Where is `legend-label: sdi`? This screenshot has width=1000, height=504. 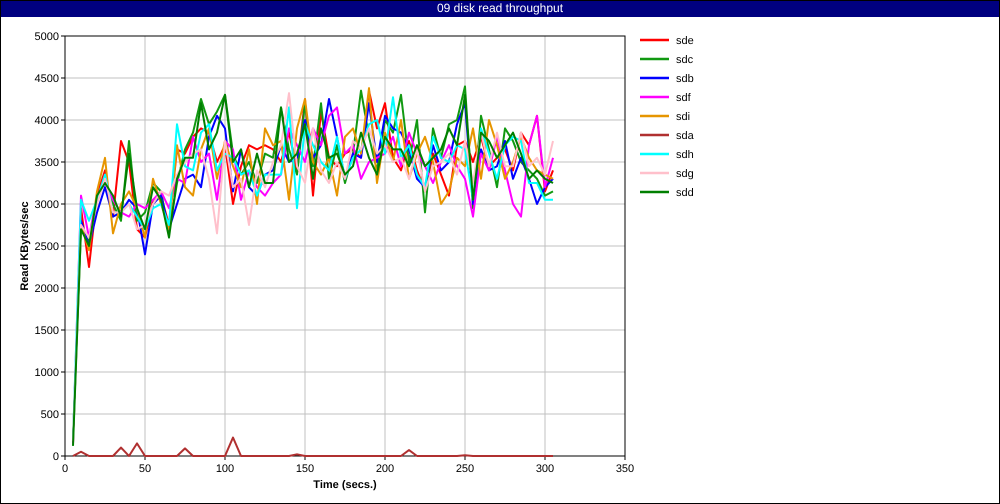
legend-label: sdi is located at coordinates (683, 117).